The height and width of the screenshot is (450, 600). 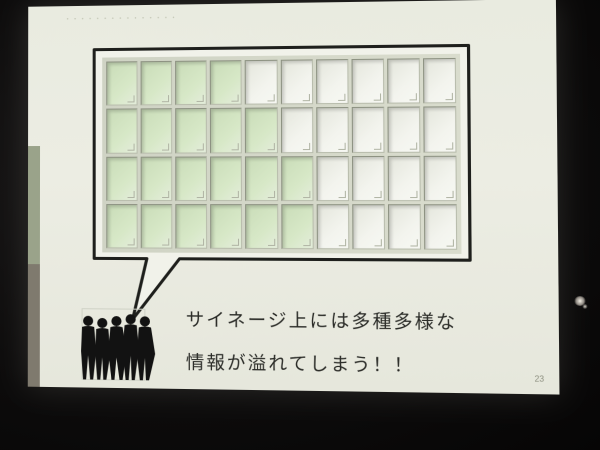 What do you see at coordinates (119, 345) in the screenshot?
I see `people-silhouette-icon` at bounding box center [119, 345].